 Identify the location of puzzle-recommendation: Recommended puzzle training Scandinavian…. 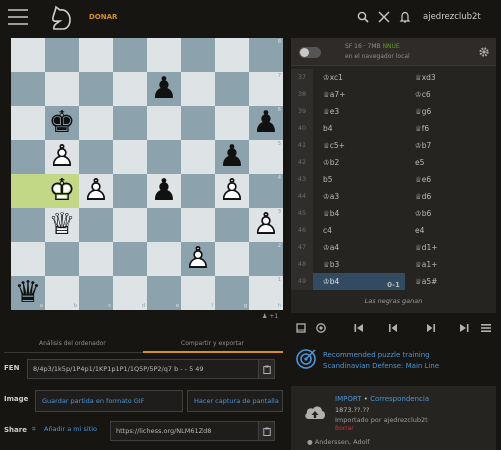
(393, 360).